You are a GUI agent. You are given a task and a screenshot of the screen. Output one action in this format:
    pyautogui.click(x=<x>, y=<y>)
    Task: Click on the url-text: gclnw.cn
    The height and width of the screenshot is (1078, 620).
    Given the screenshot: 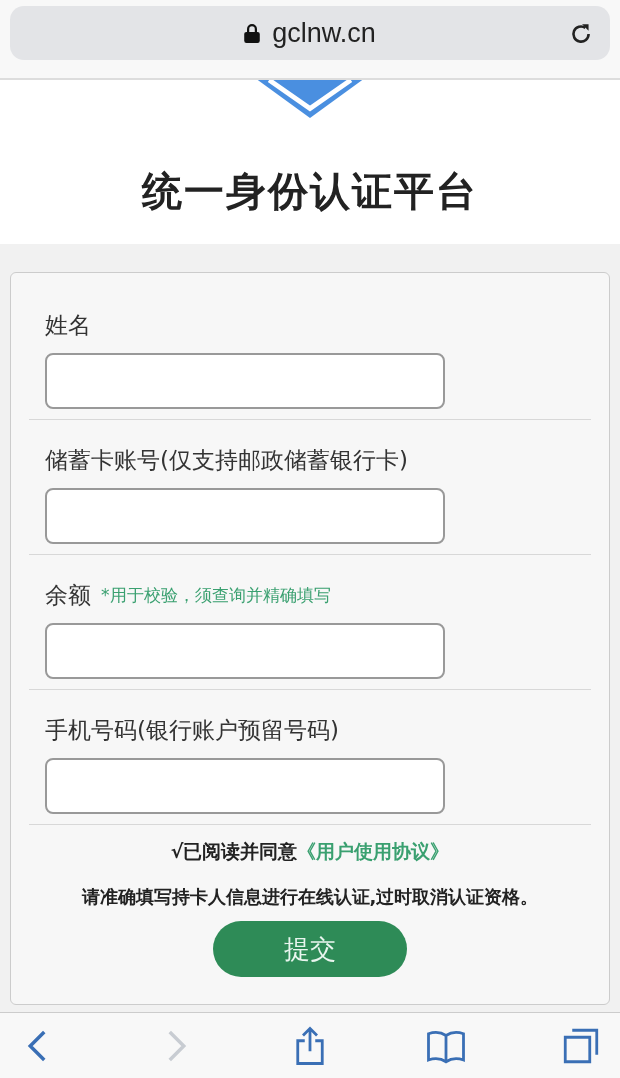 What is the action you would take?
    pyautogui.click(x=324, y=33)
    